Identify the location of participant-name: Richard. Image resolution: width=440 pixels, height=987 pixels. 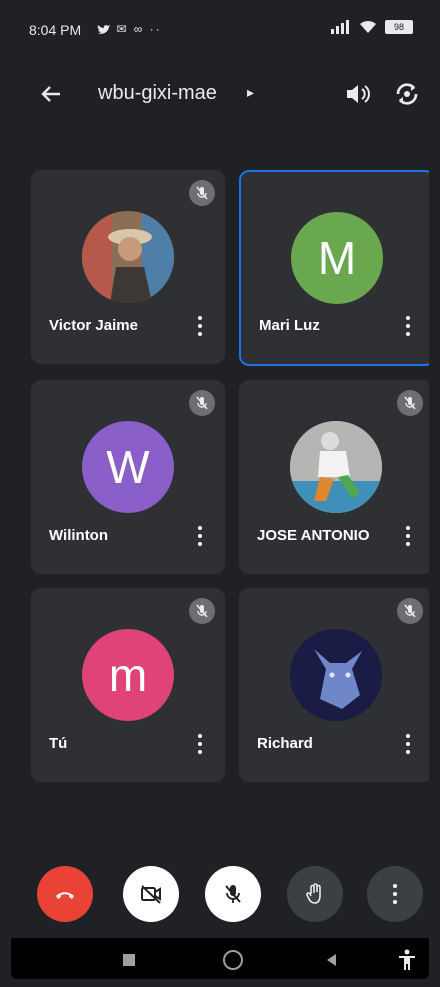
(285, 743).